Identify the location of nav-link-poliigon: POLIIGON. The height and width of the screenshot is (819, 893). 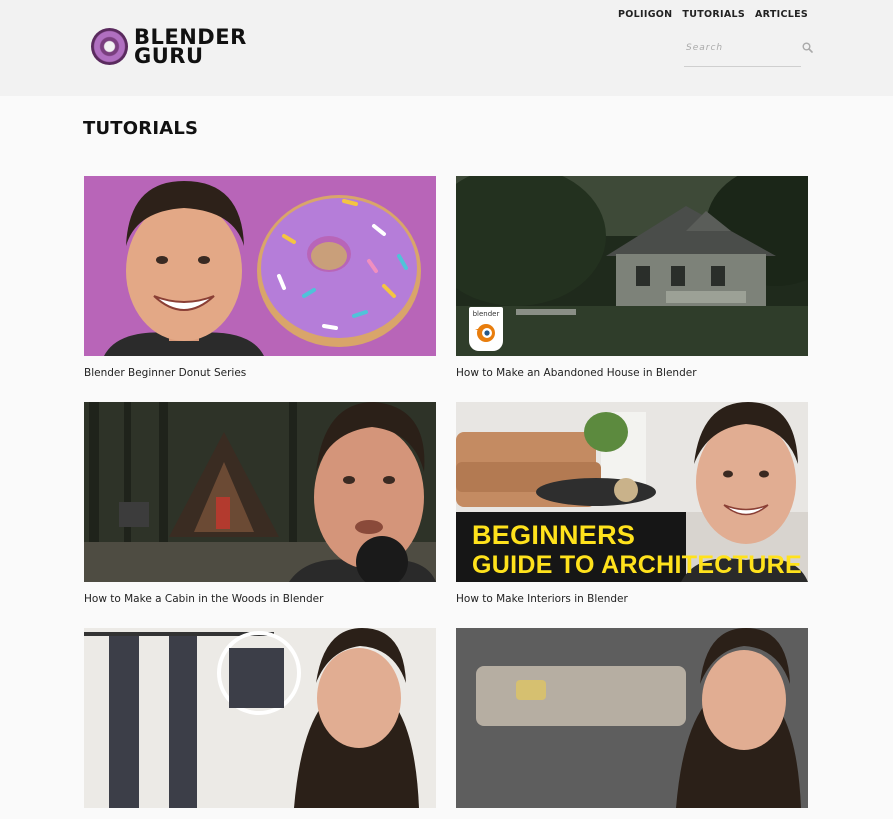
(645, 14).